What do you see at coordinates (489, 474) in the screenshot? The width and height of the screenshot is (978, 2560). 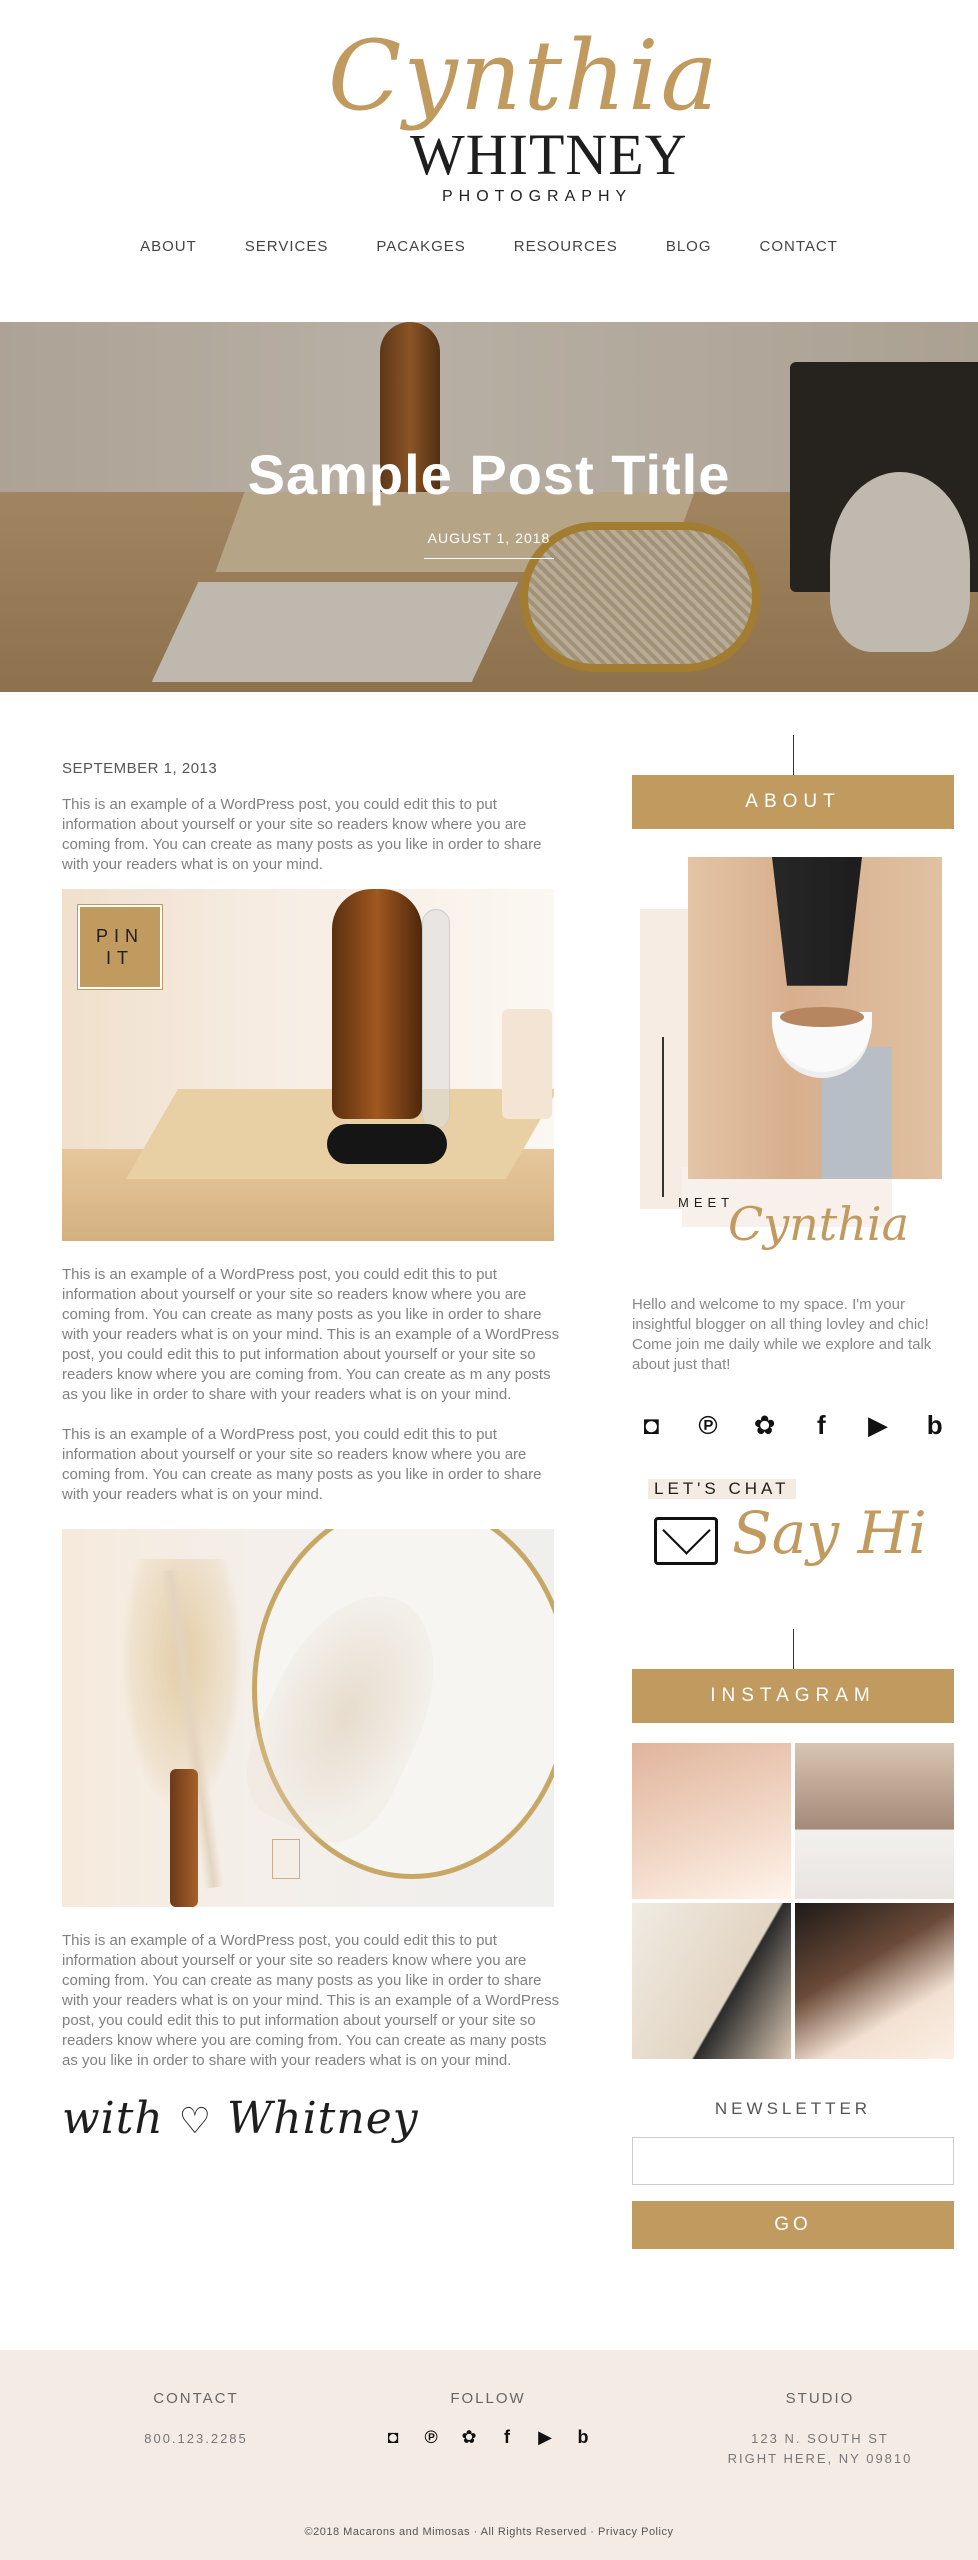 I see `post-title: Sample Post Title` at bounding box center [489, 474].